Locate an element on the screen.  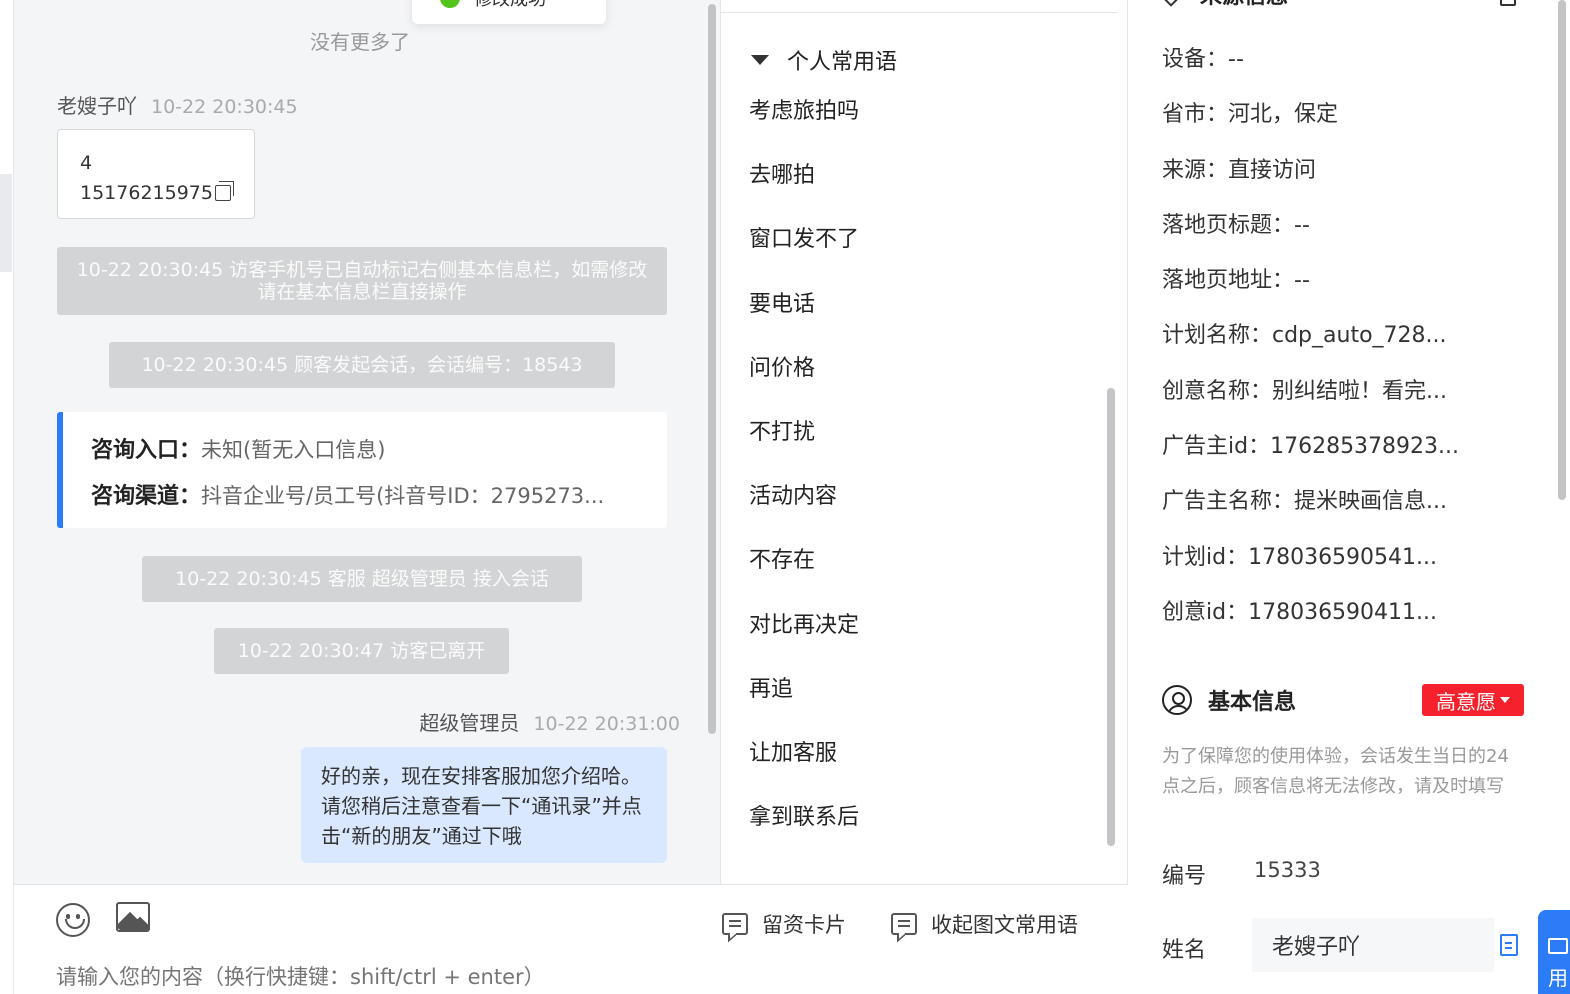
agent-name: 超级管理员 is located at coordinates (469, 723).